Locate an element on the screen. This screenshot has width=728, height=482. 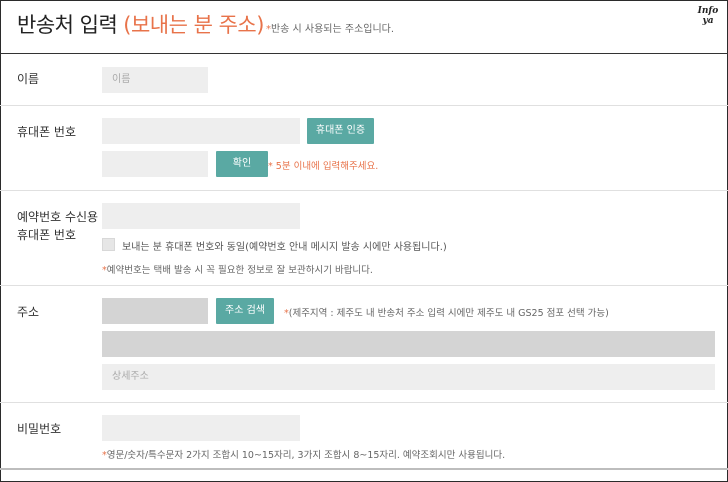
address-label: 주소 is located at coordinates (28, 312).